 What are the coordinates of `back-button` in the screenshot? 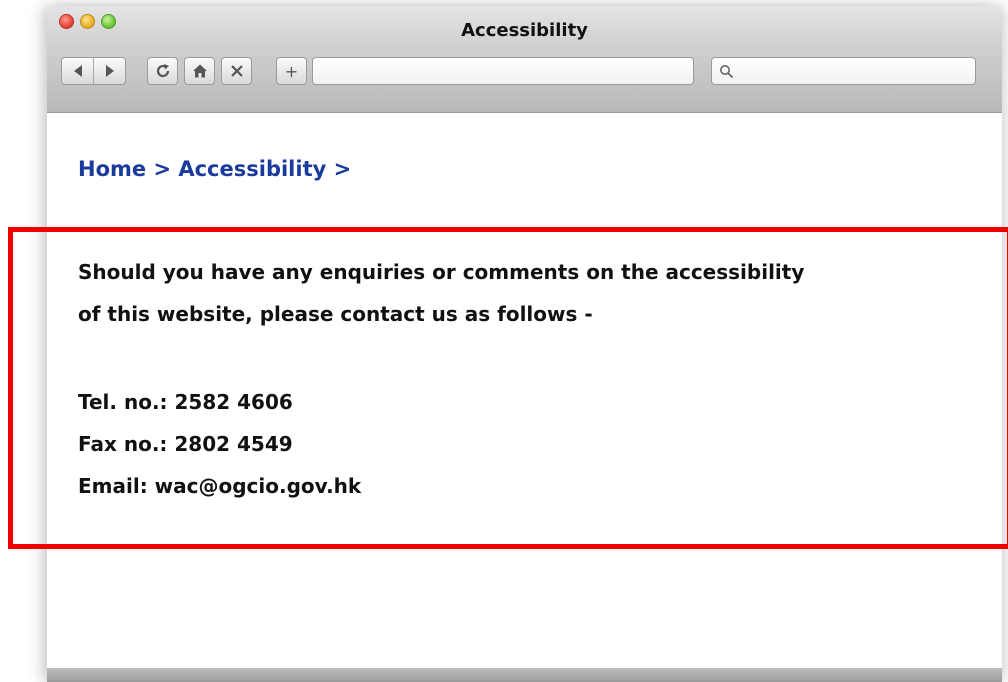 It's located at (77, 71).